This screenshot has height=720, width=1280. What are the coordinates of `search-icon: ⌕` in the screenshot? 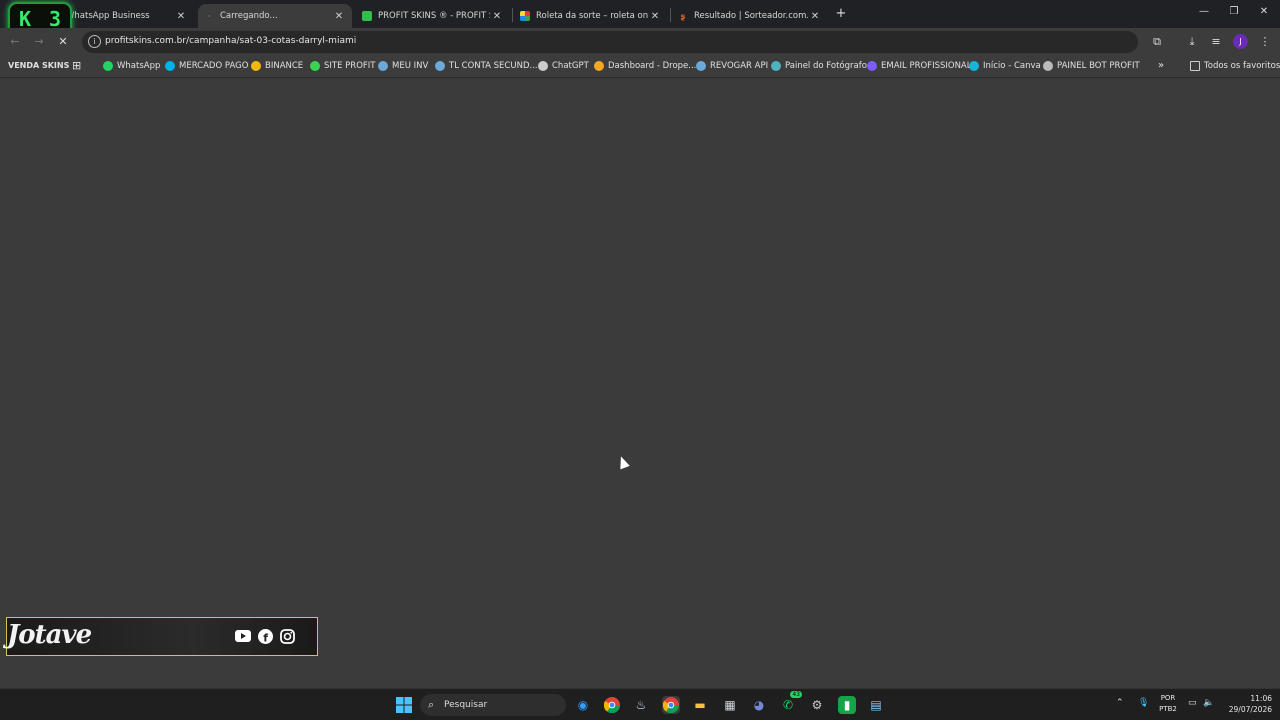 It's located at (431, 704).